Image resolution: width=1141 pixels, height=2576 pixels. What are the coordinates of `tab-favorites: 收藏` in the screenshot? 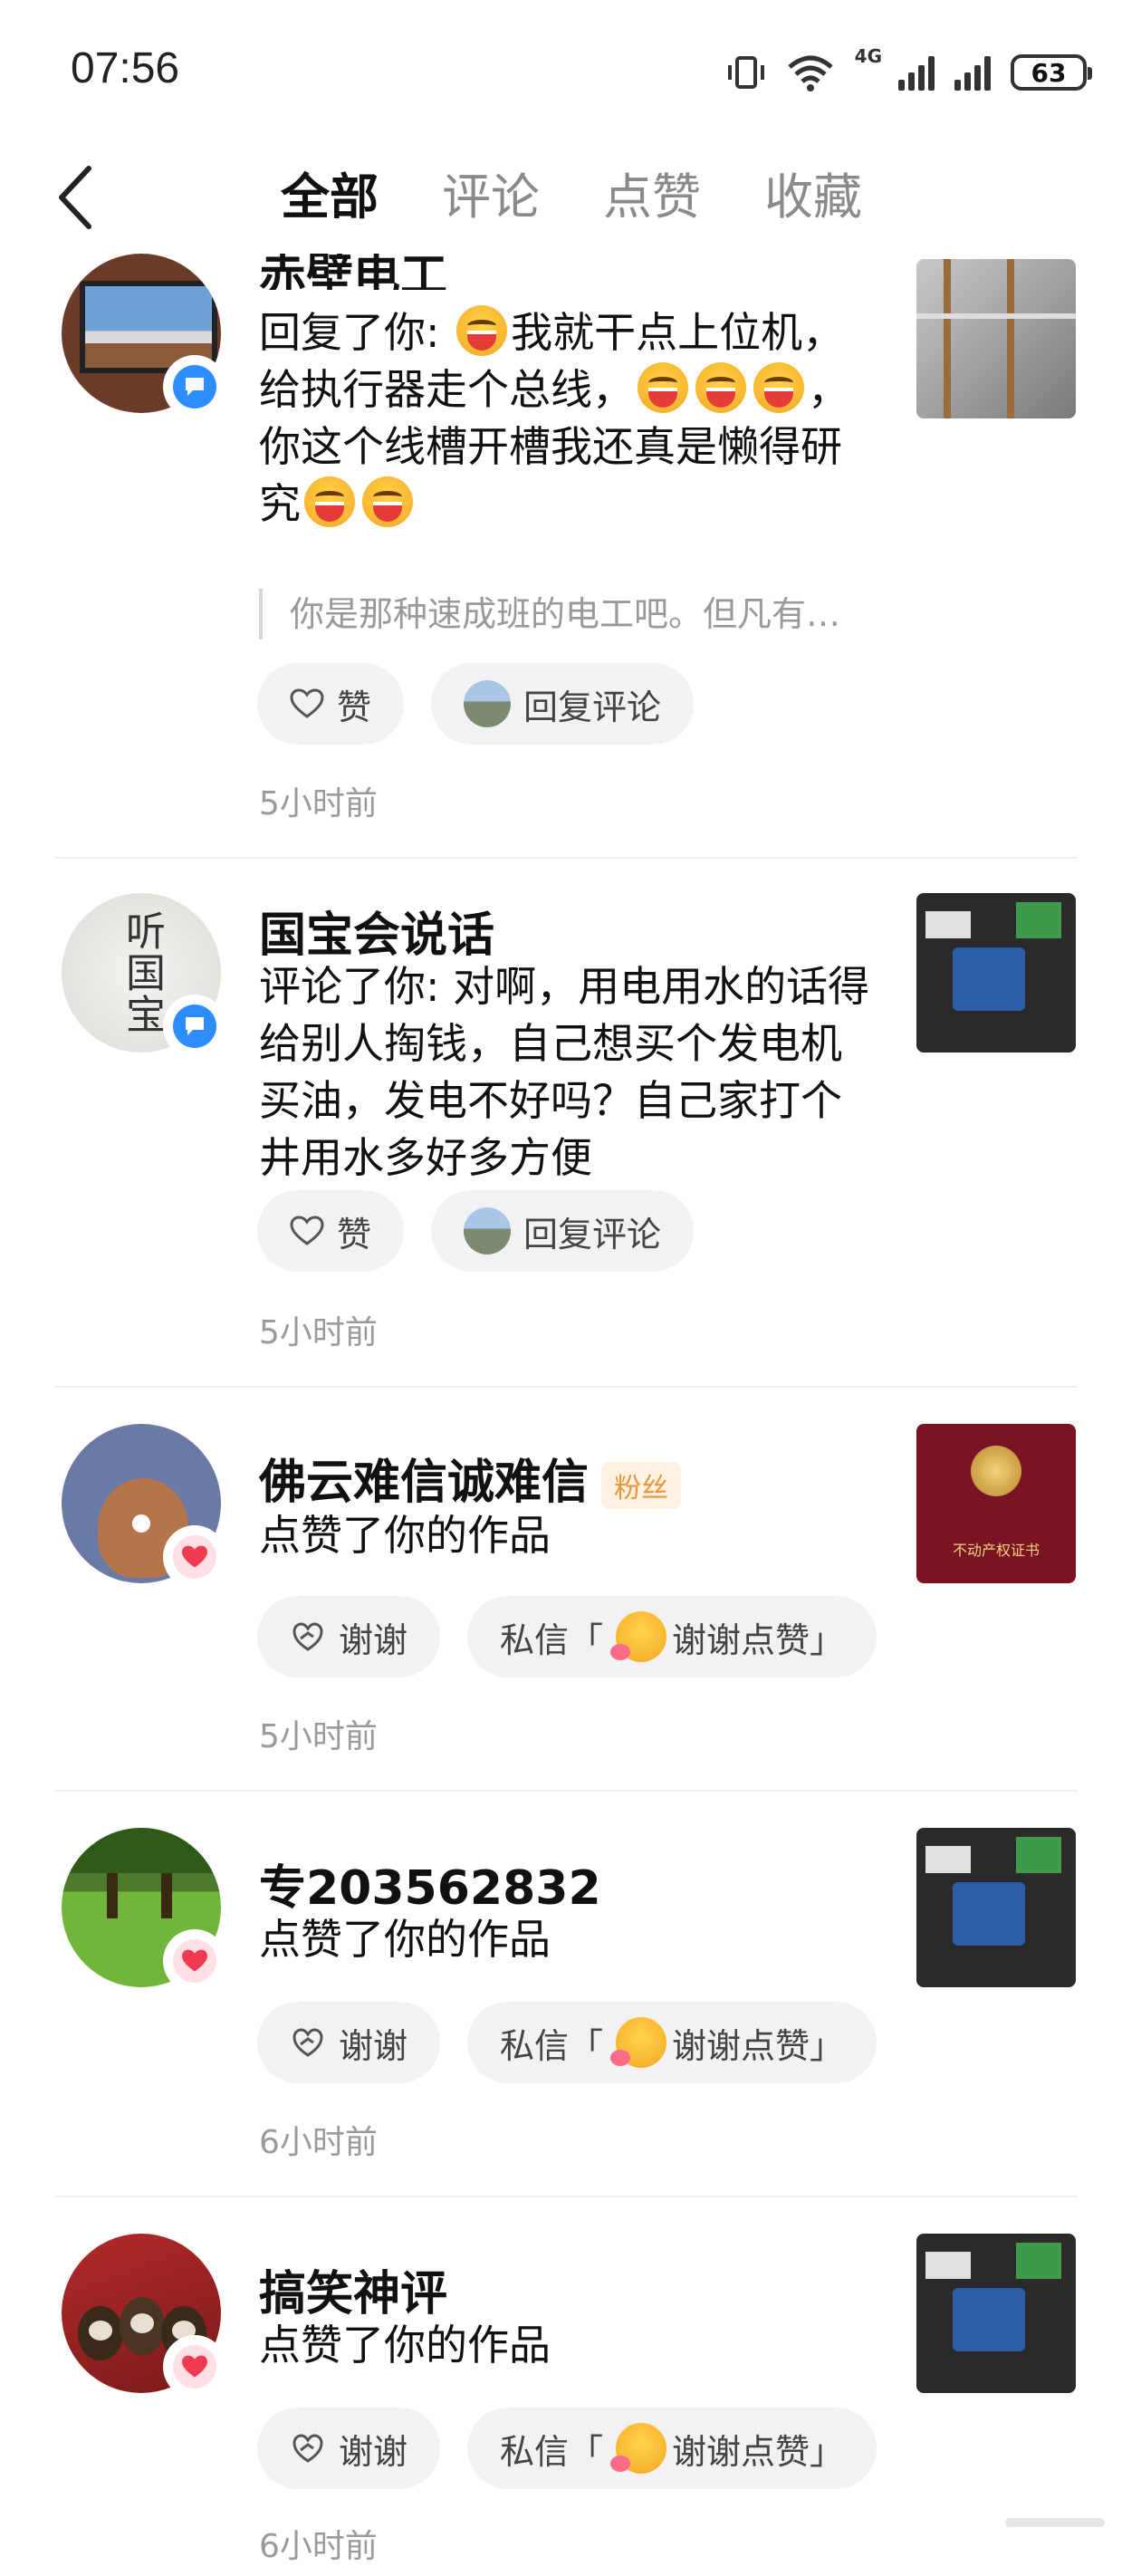 It's located at (813, 197).